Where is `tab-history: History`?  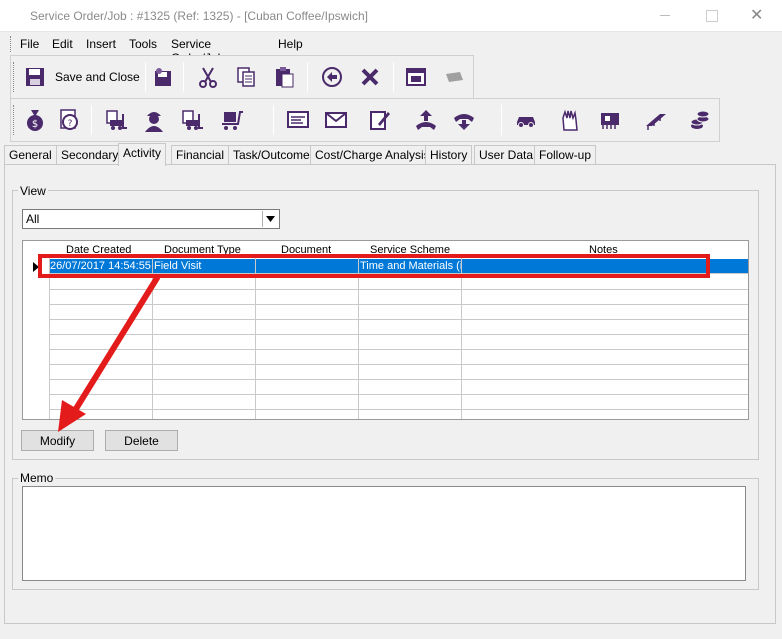
tab-history: History is located at coordinates (449, 155).